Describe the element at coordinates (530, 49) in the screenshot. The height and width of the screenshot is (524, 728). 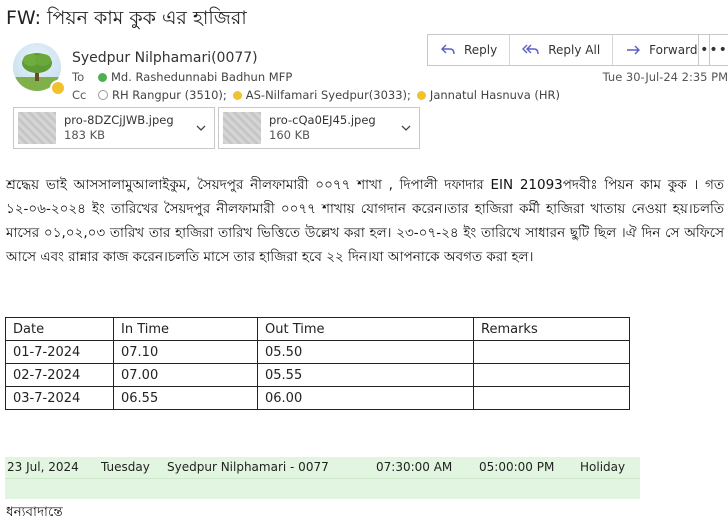
I see `reply-all-icon` at that location.